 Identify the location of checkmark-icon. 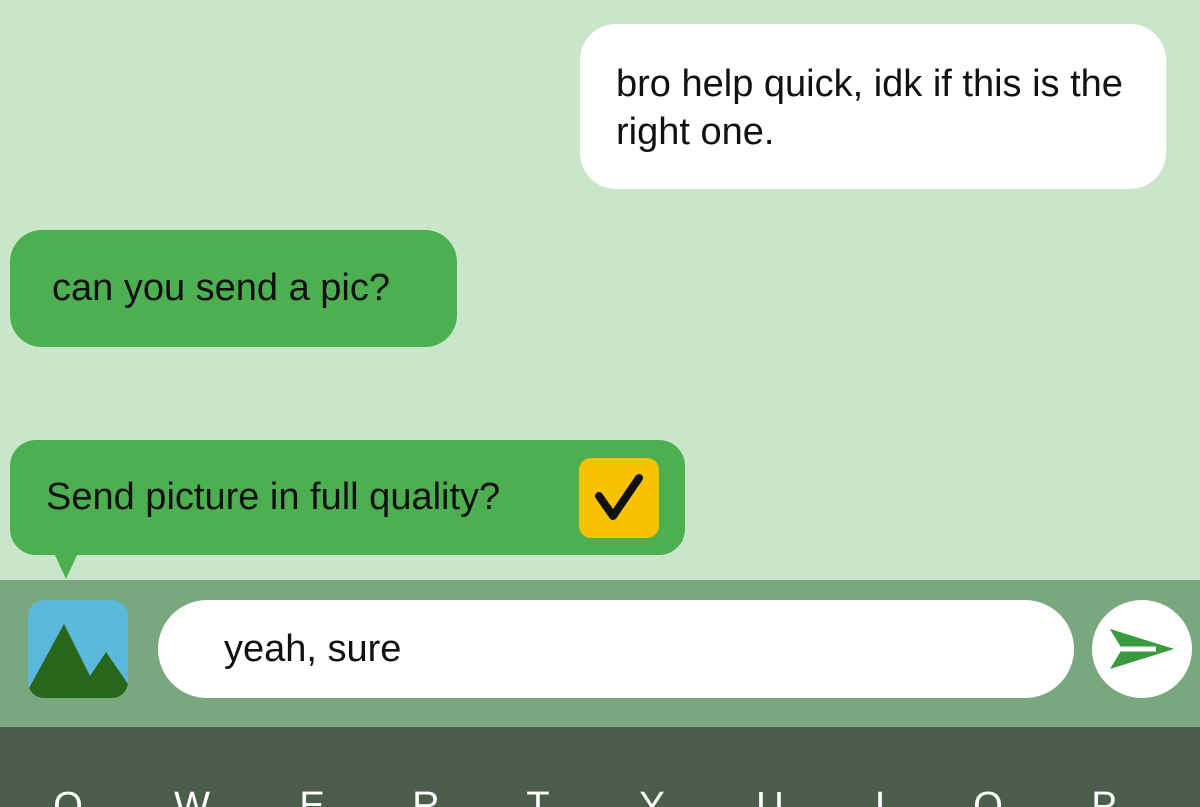
(619, 497).